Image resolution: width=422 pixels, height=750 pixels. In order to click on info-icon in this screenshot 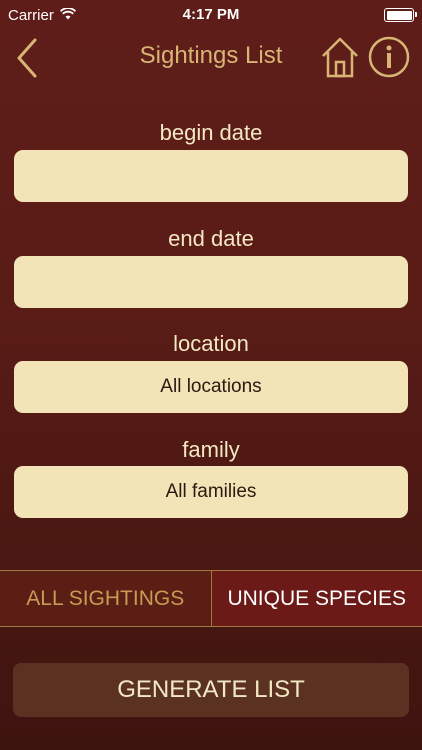, I will do `click(389, 57)`.